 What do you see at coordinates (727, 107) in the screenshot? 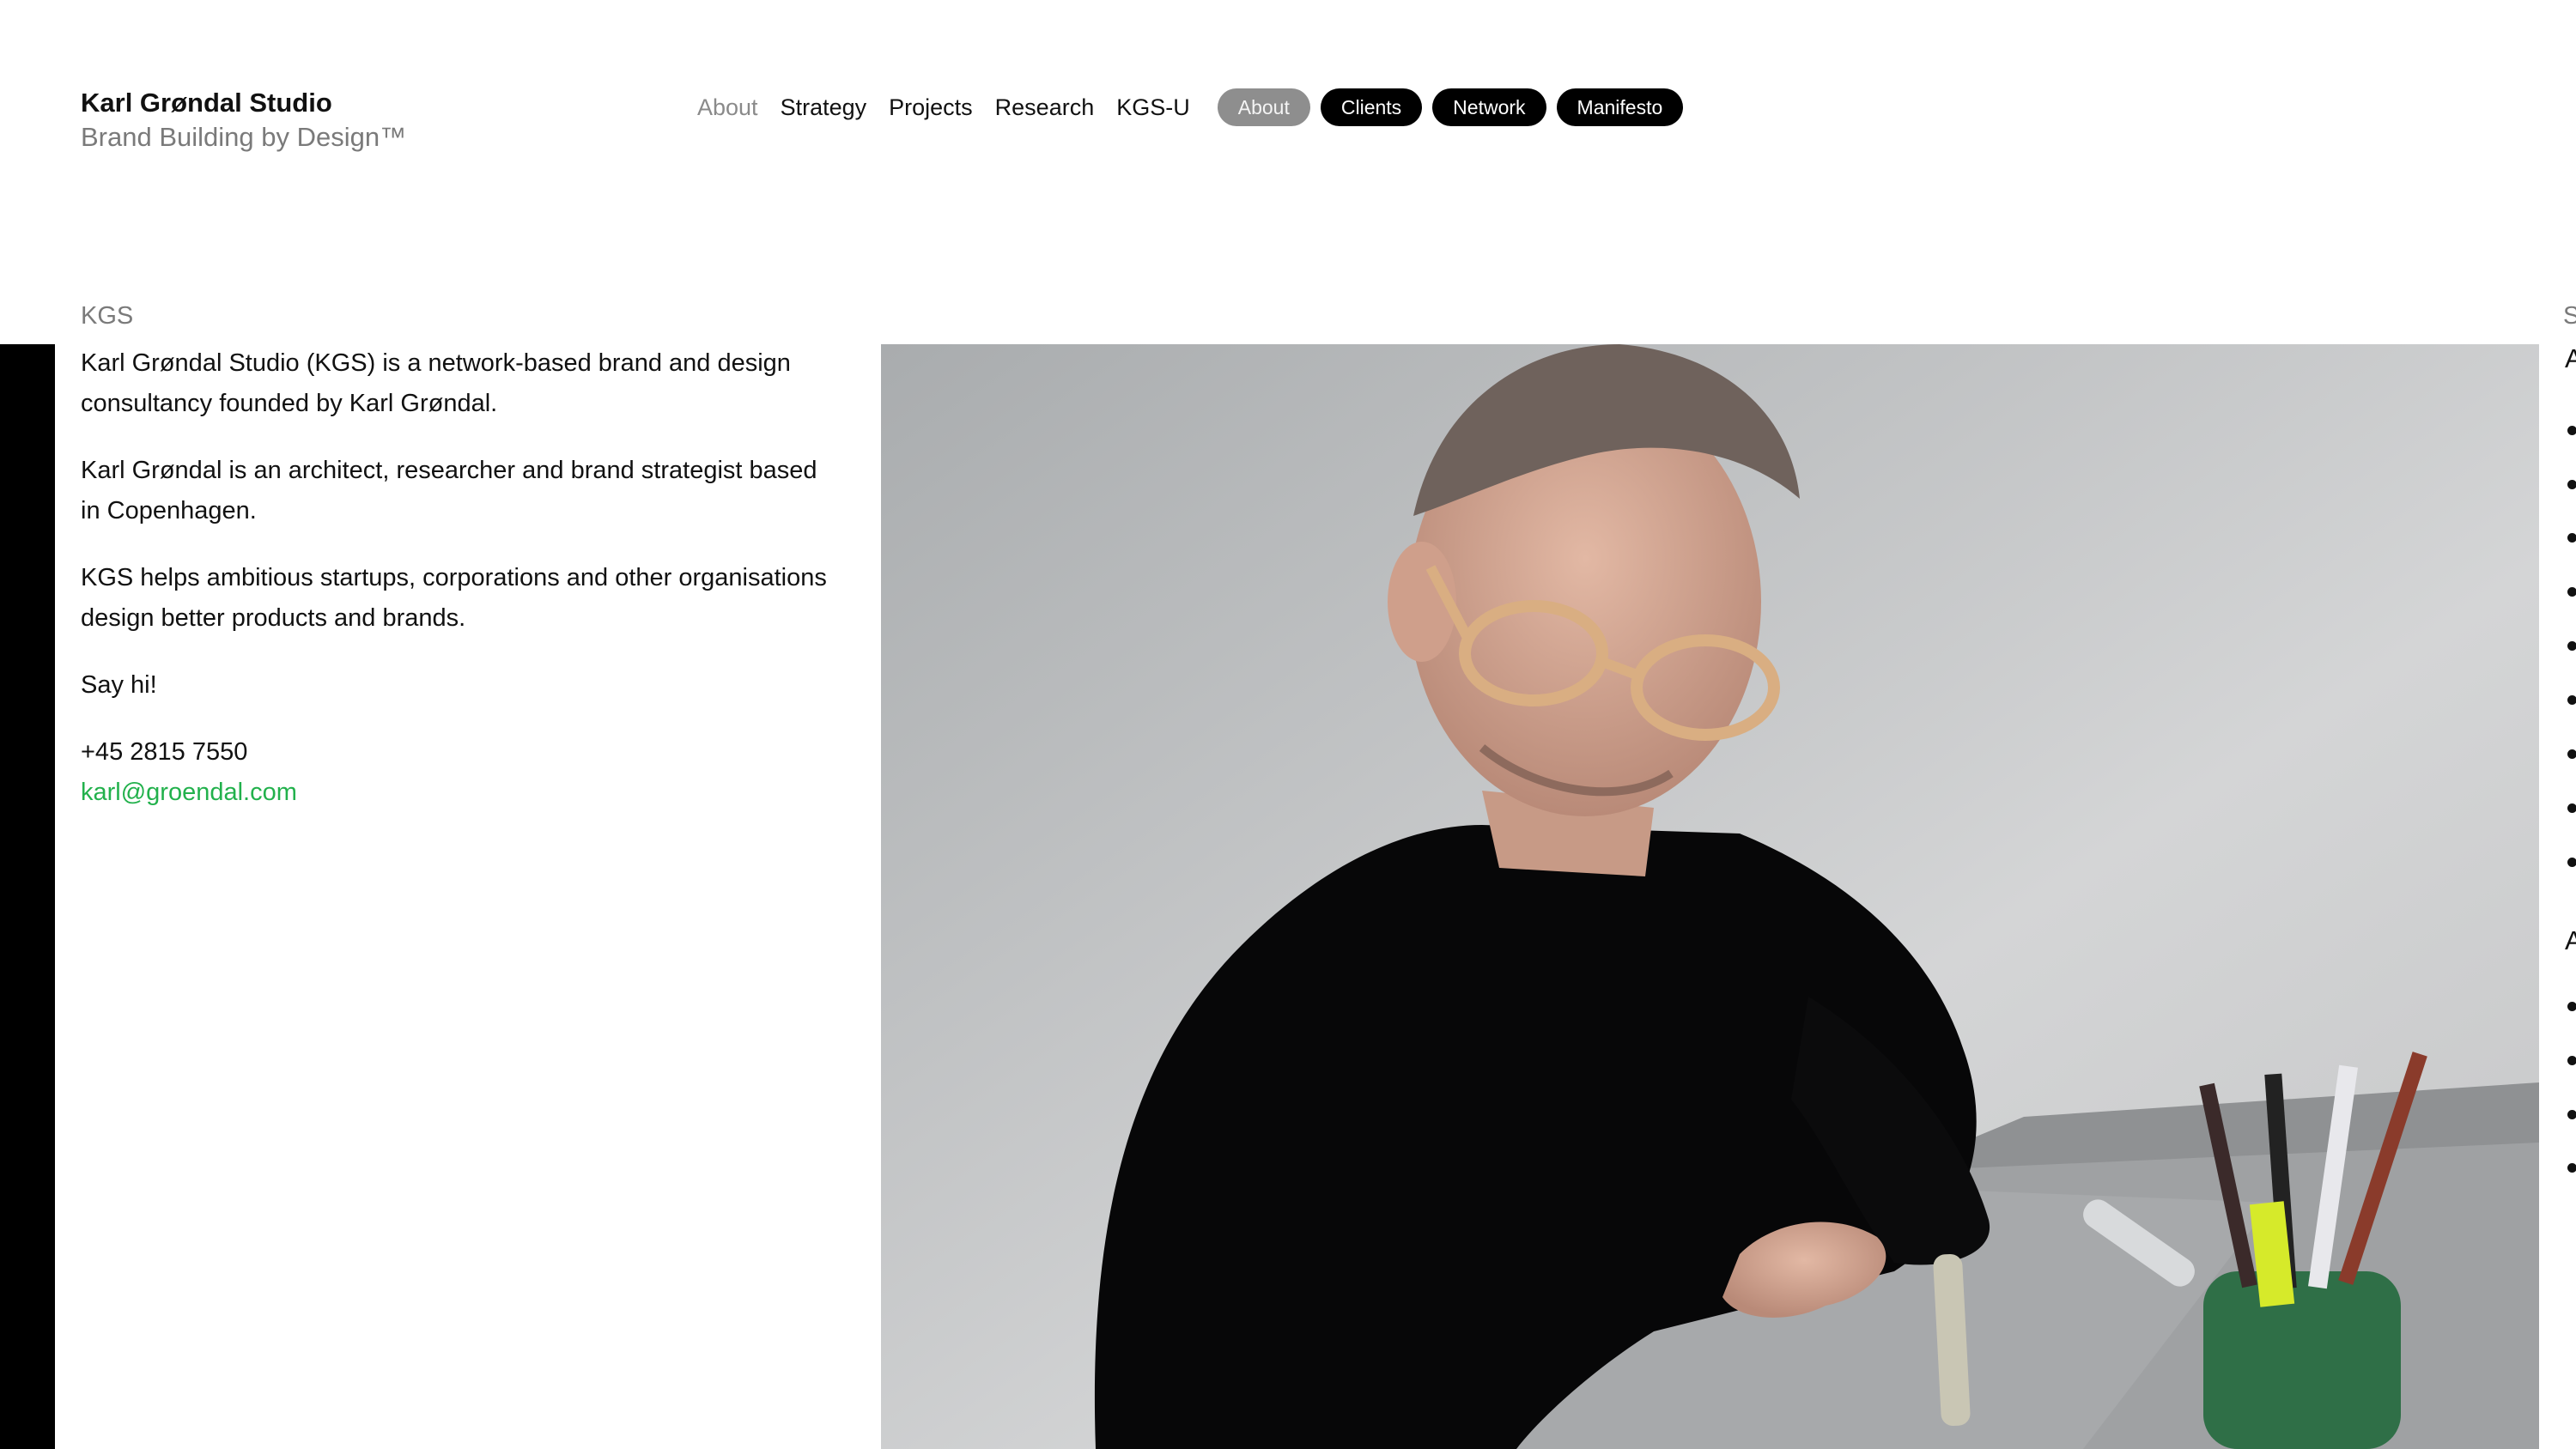
I see `nav-link-about: About` at bounding box center [727, 107].